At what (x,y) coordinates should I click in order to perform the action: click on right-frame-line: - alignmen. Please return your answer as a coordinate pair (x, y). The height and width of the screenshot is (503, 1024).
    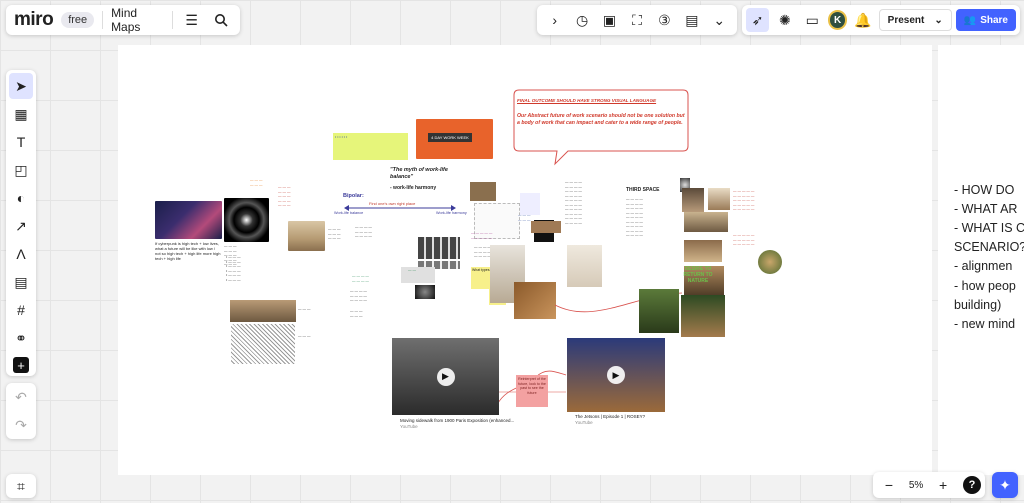
    Looking at the image, I should click on (983, 266).